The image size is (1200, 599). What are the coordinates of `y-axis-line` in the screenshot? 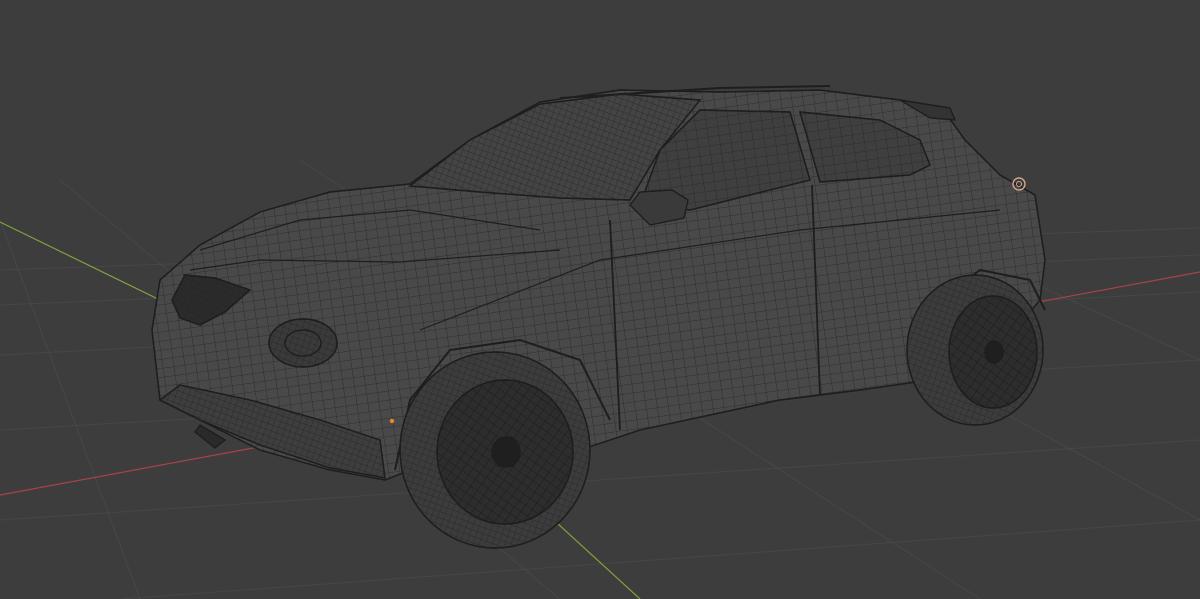 It's located at (80, 261).